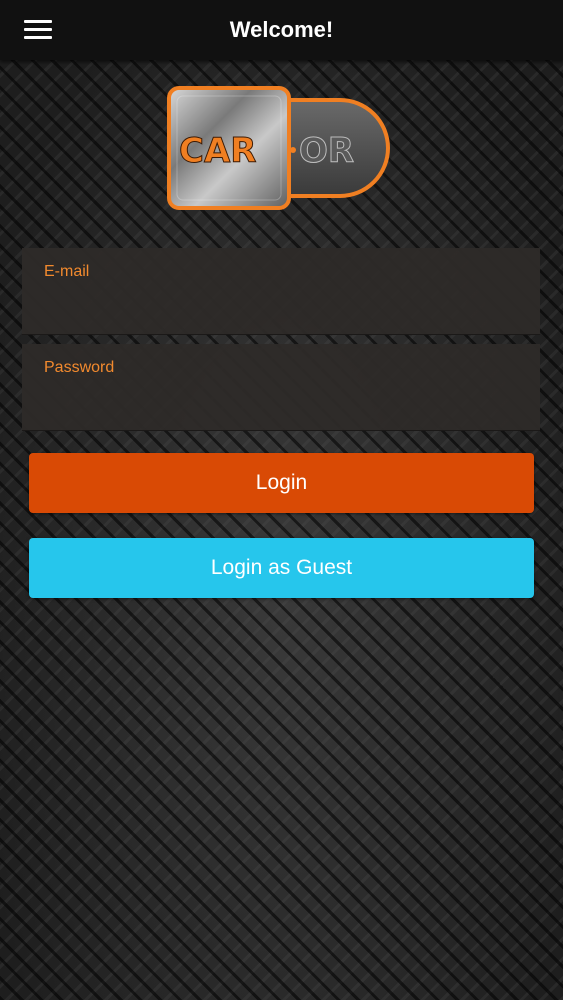 The height and width of the screenshot is (1000, 563). I want to click on password-input, so click(282, 402).